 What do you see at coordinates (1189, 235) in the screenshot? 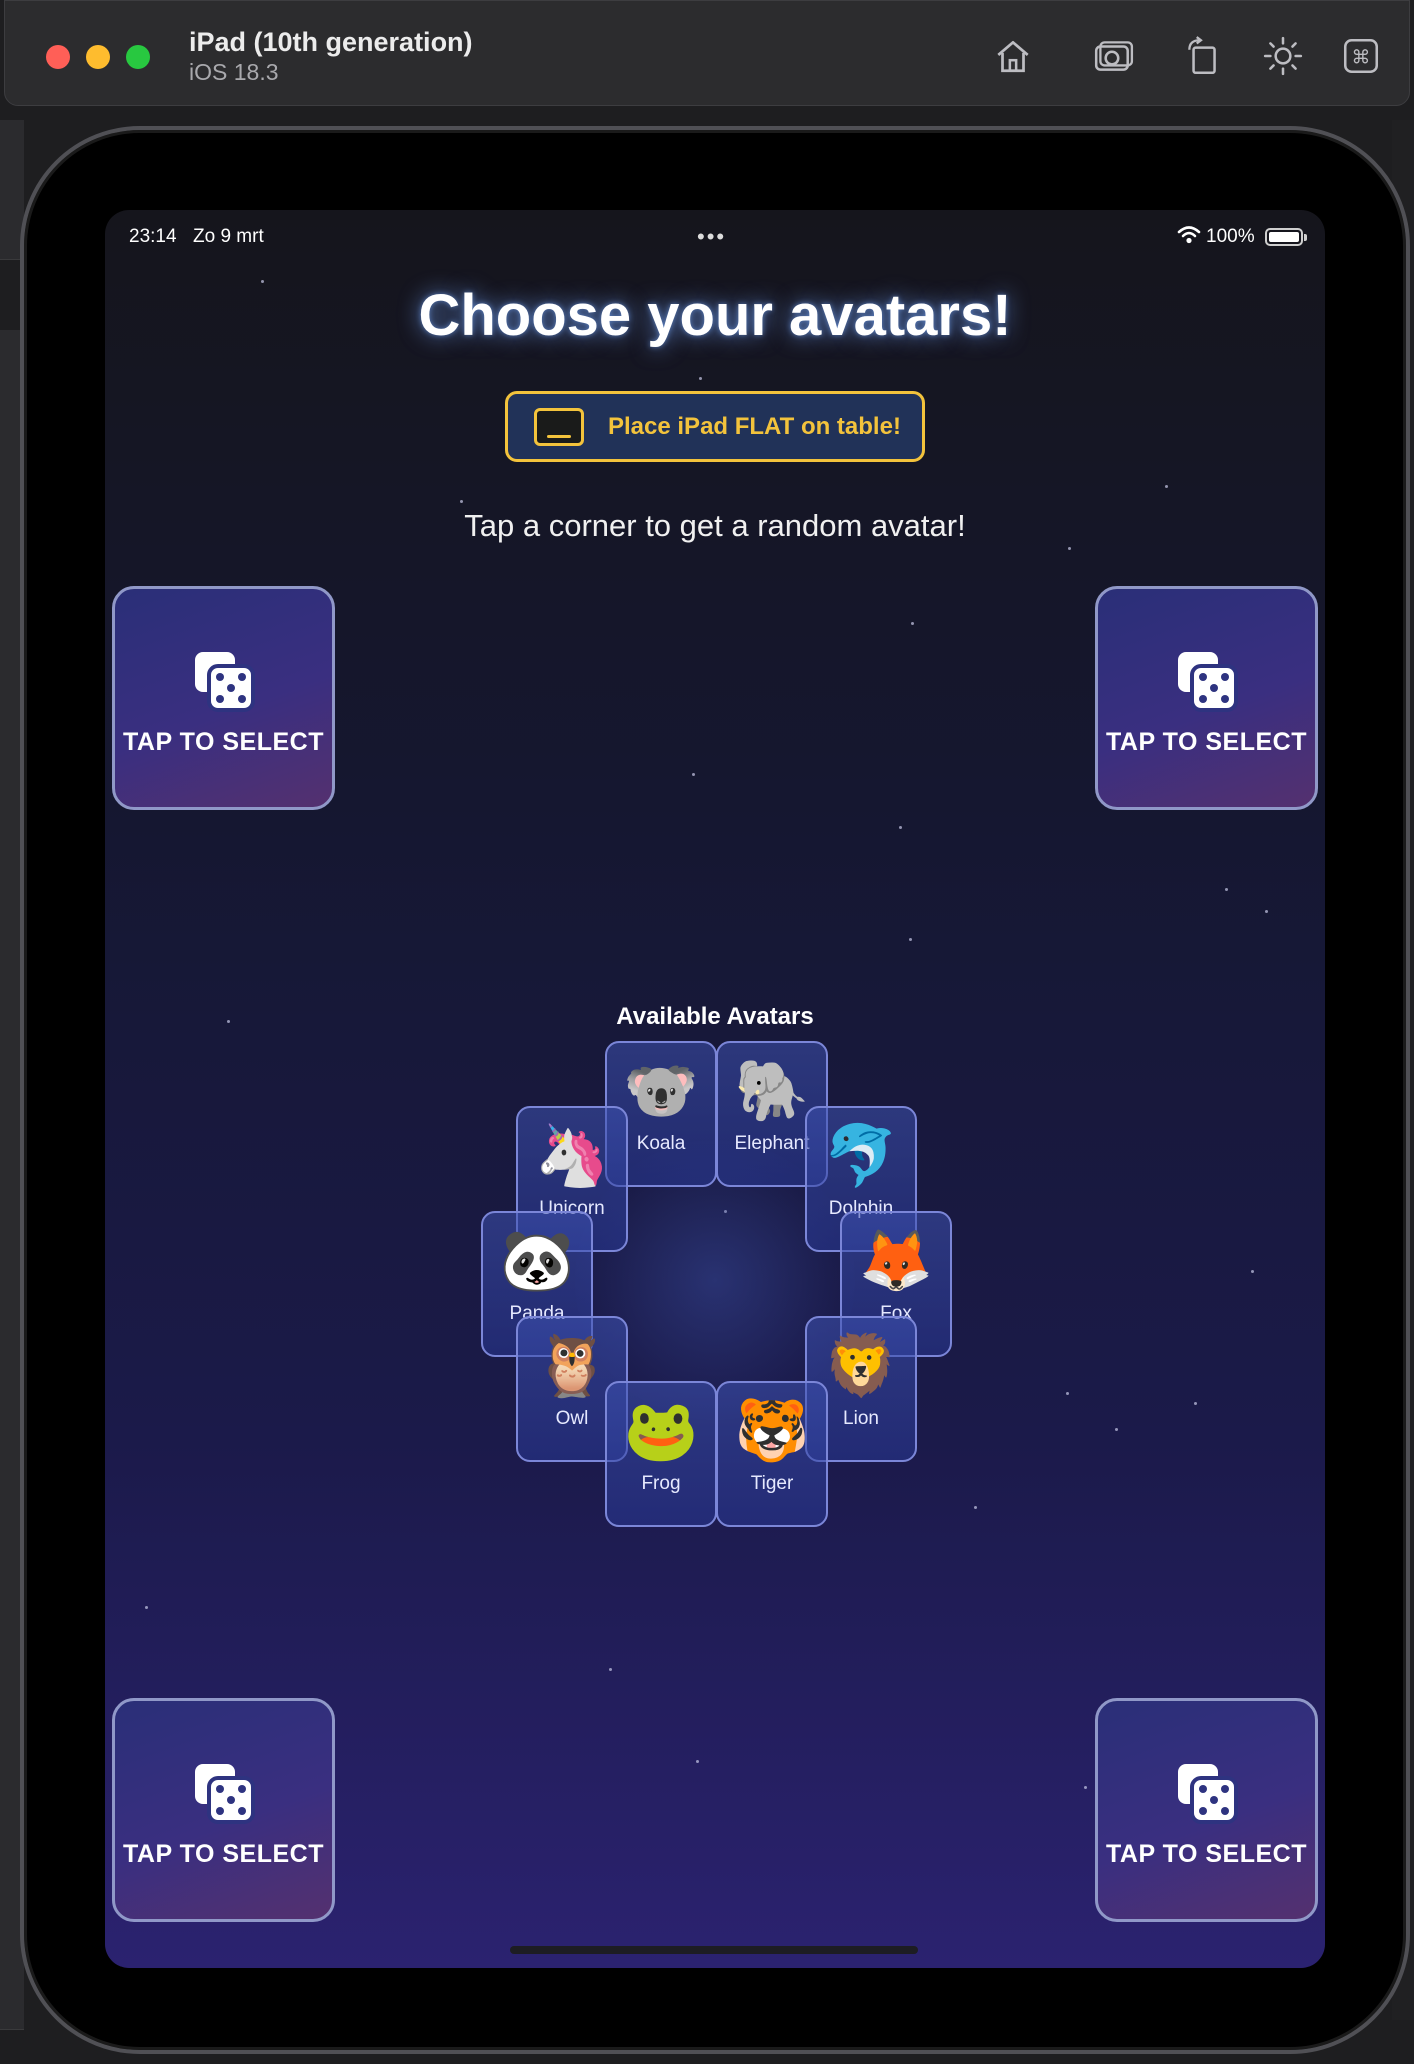
I see `wifi-icon` at bounding box center [1189, 235].